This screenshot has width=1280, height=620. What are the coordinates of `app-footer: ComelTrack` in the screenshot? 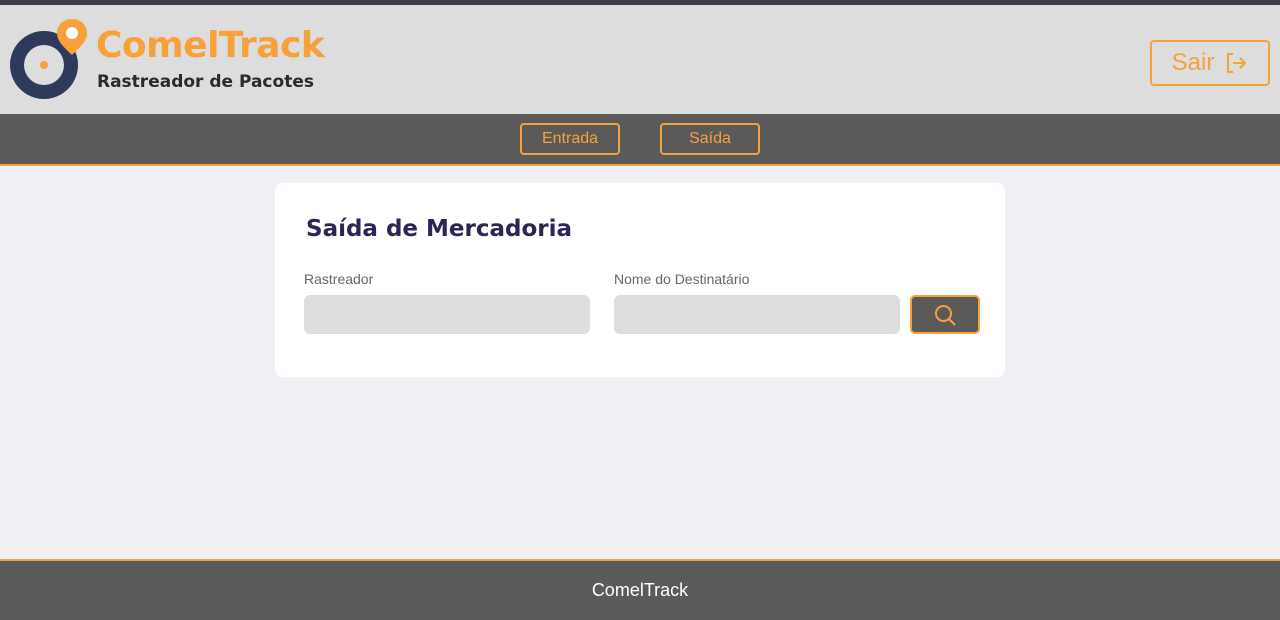 It's located at (640, 589).